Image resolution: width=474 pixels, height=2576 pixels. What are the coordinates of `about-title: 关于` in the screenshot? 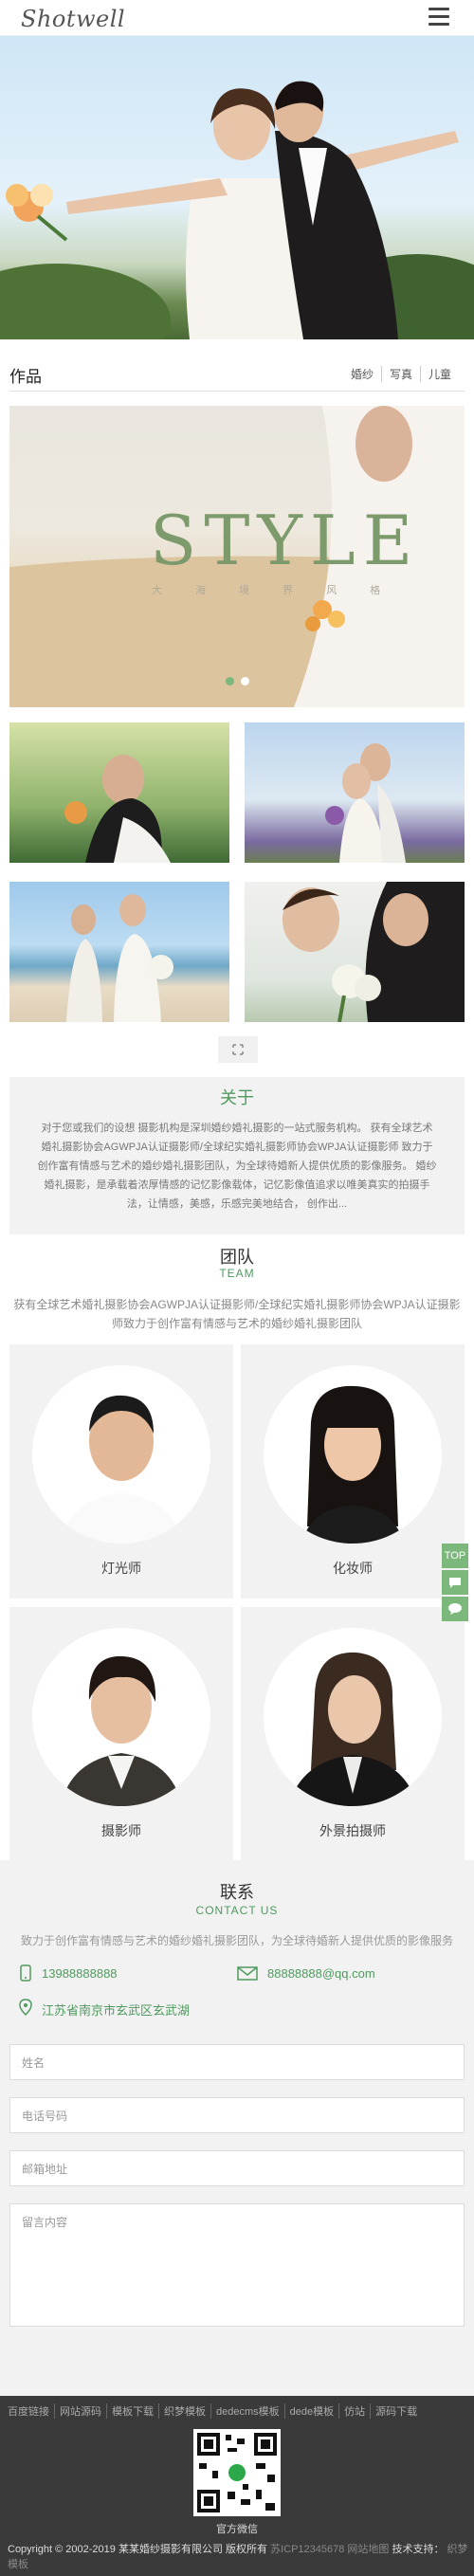 It's located at (237, 1097).